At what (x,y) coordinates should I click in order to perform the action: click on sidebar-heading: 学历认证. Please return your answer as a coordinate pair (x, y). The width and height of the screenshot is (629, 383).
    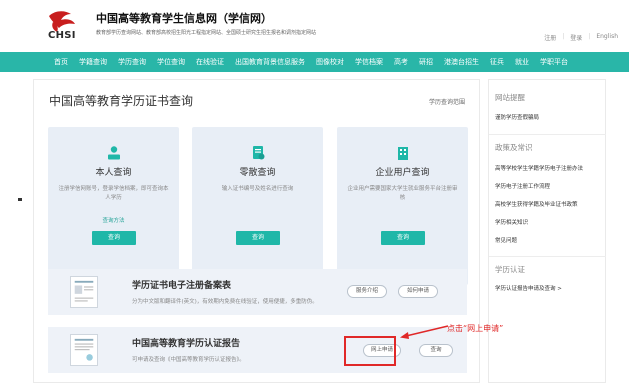
    Looking at the image, I should click on (510, 269).